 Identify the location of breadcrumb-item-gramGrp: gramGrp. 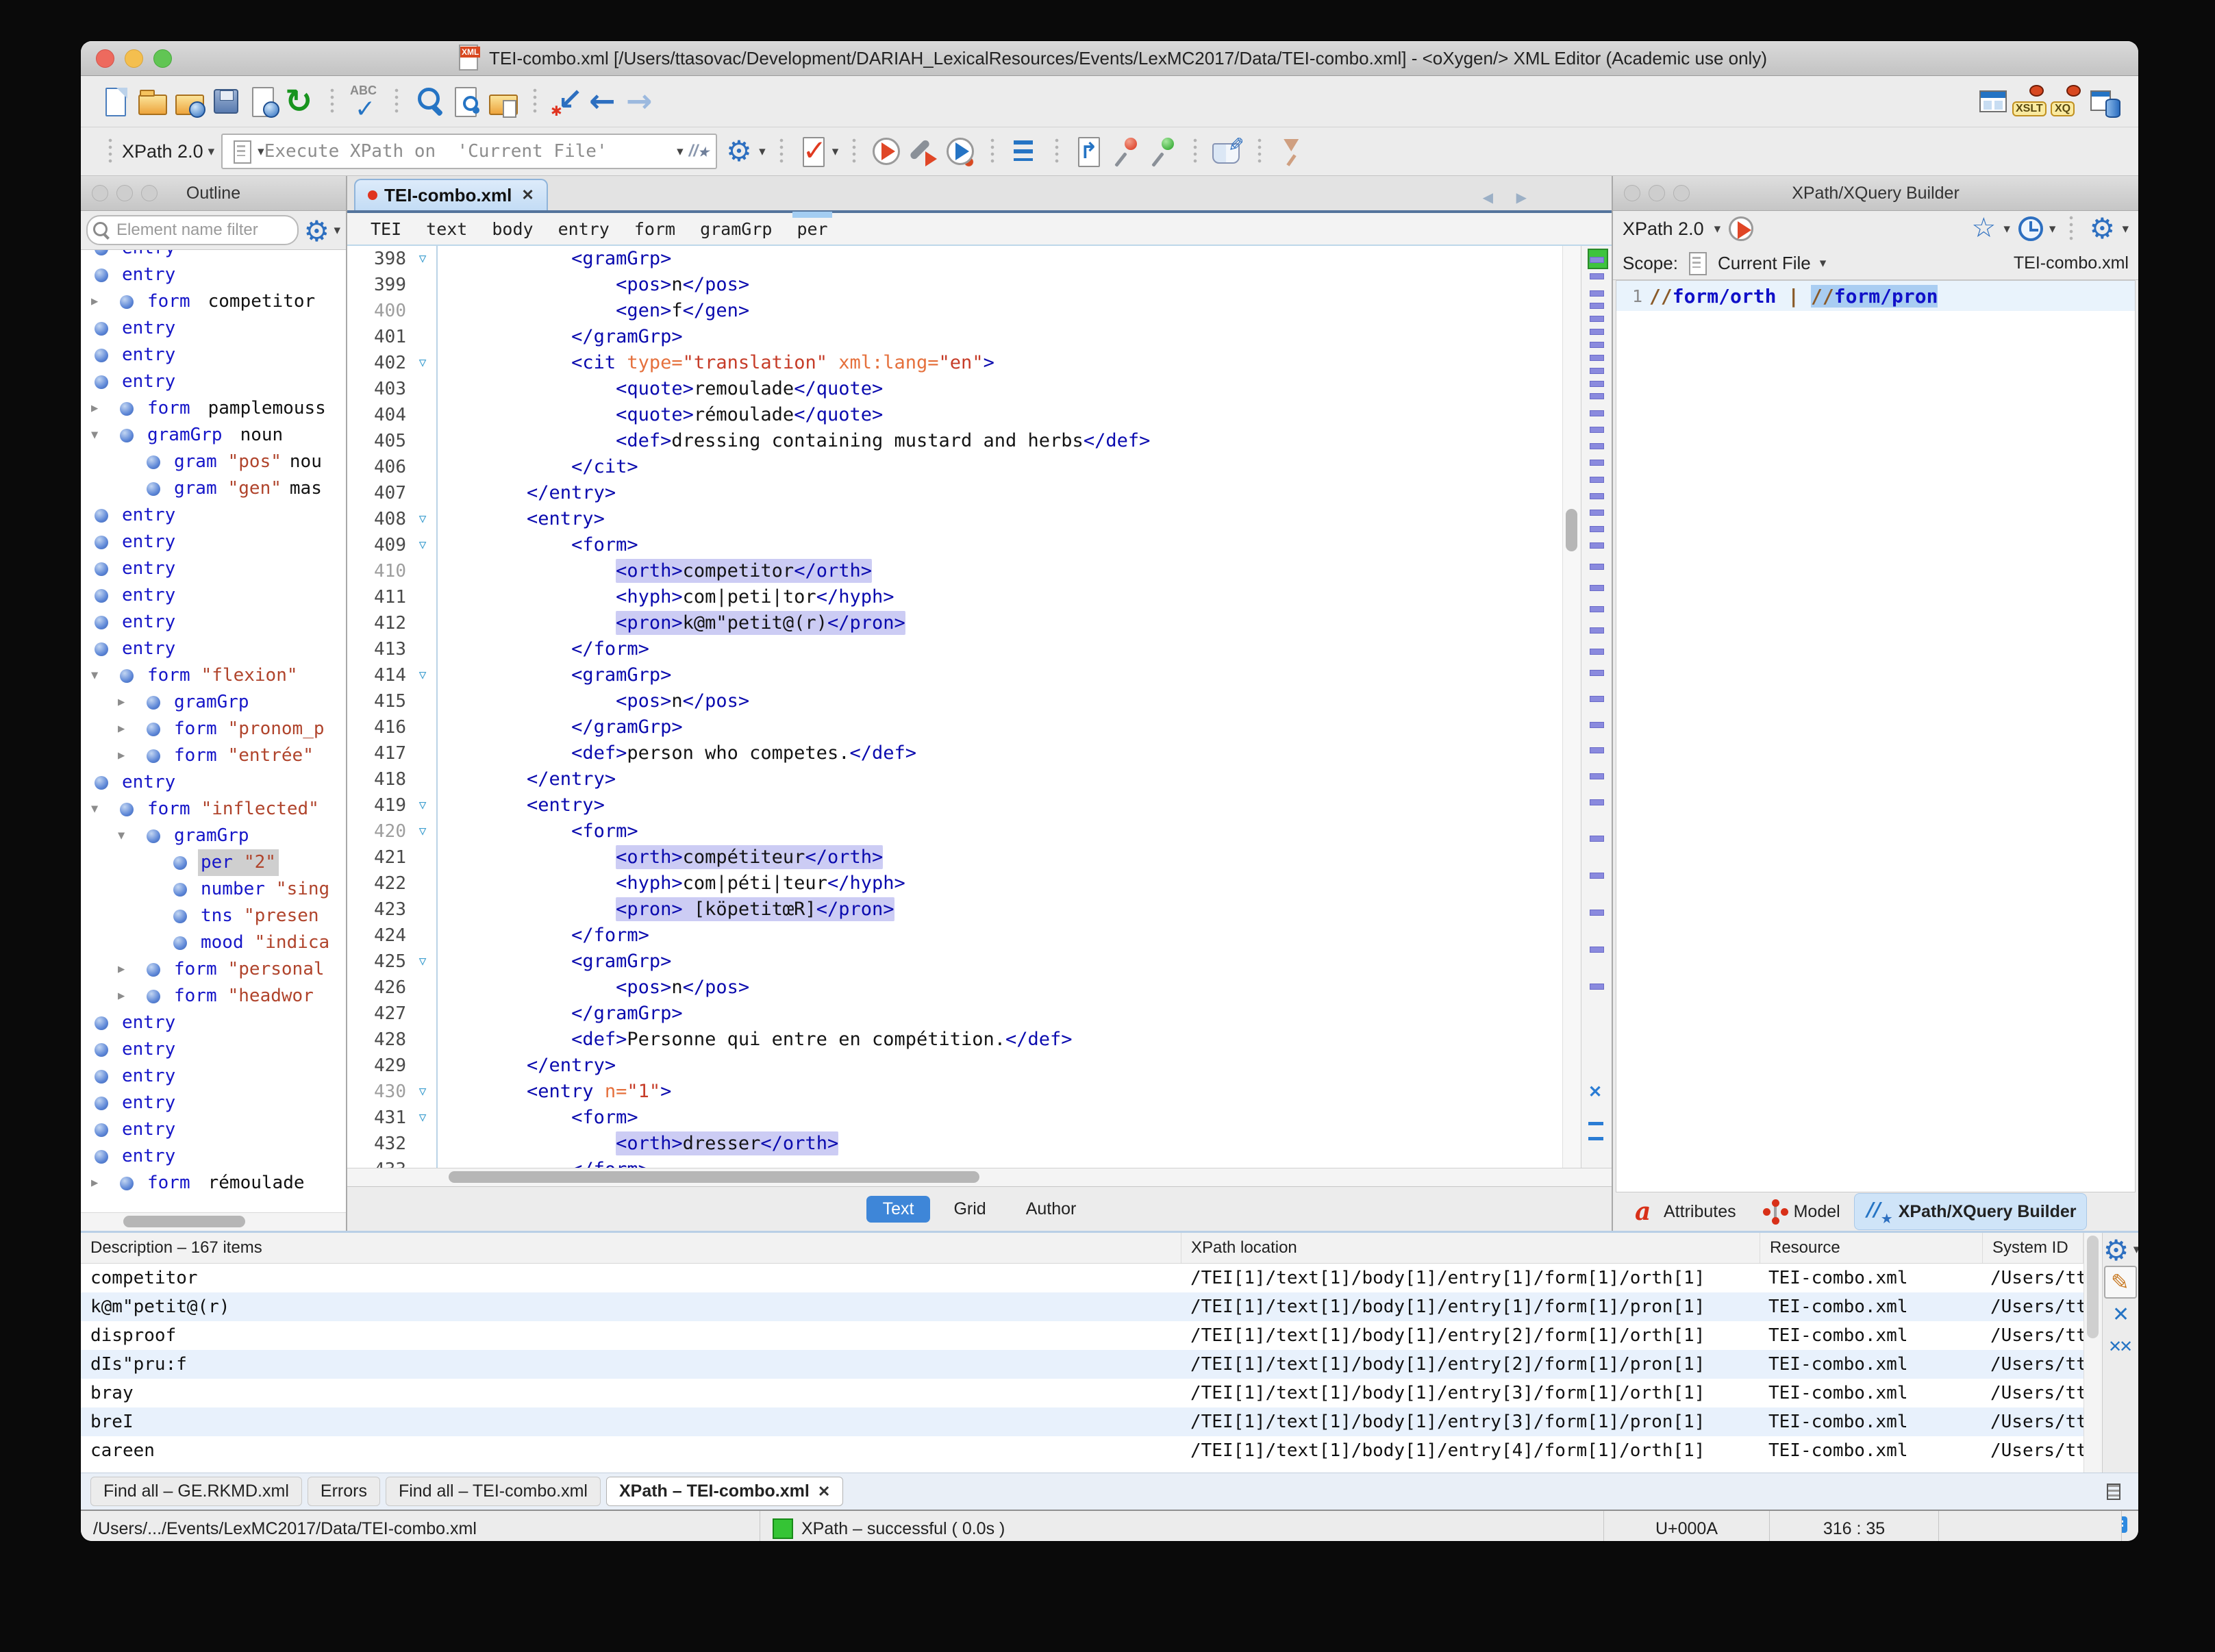
(736, 229).